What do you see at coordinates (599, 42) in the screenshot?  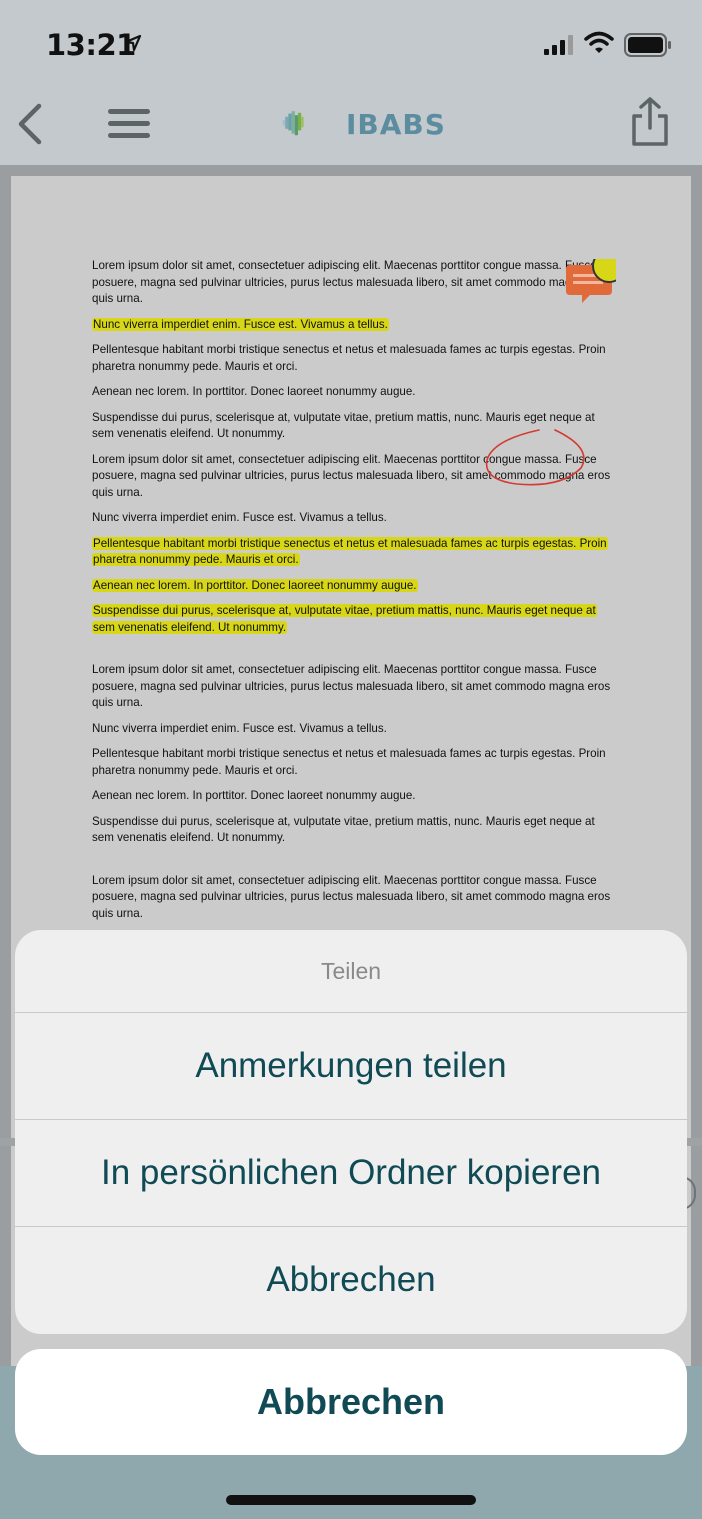 I see `wifi-icon` at bounding box center [599, 42].